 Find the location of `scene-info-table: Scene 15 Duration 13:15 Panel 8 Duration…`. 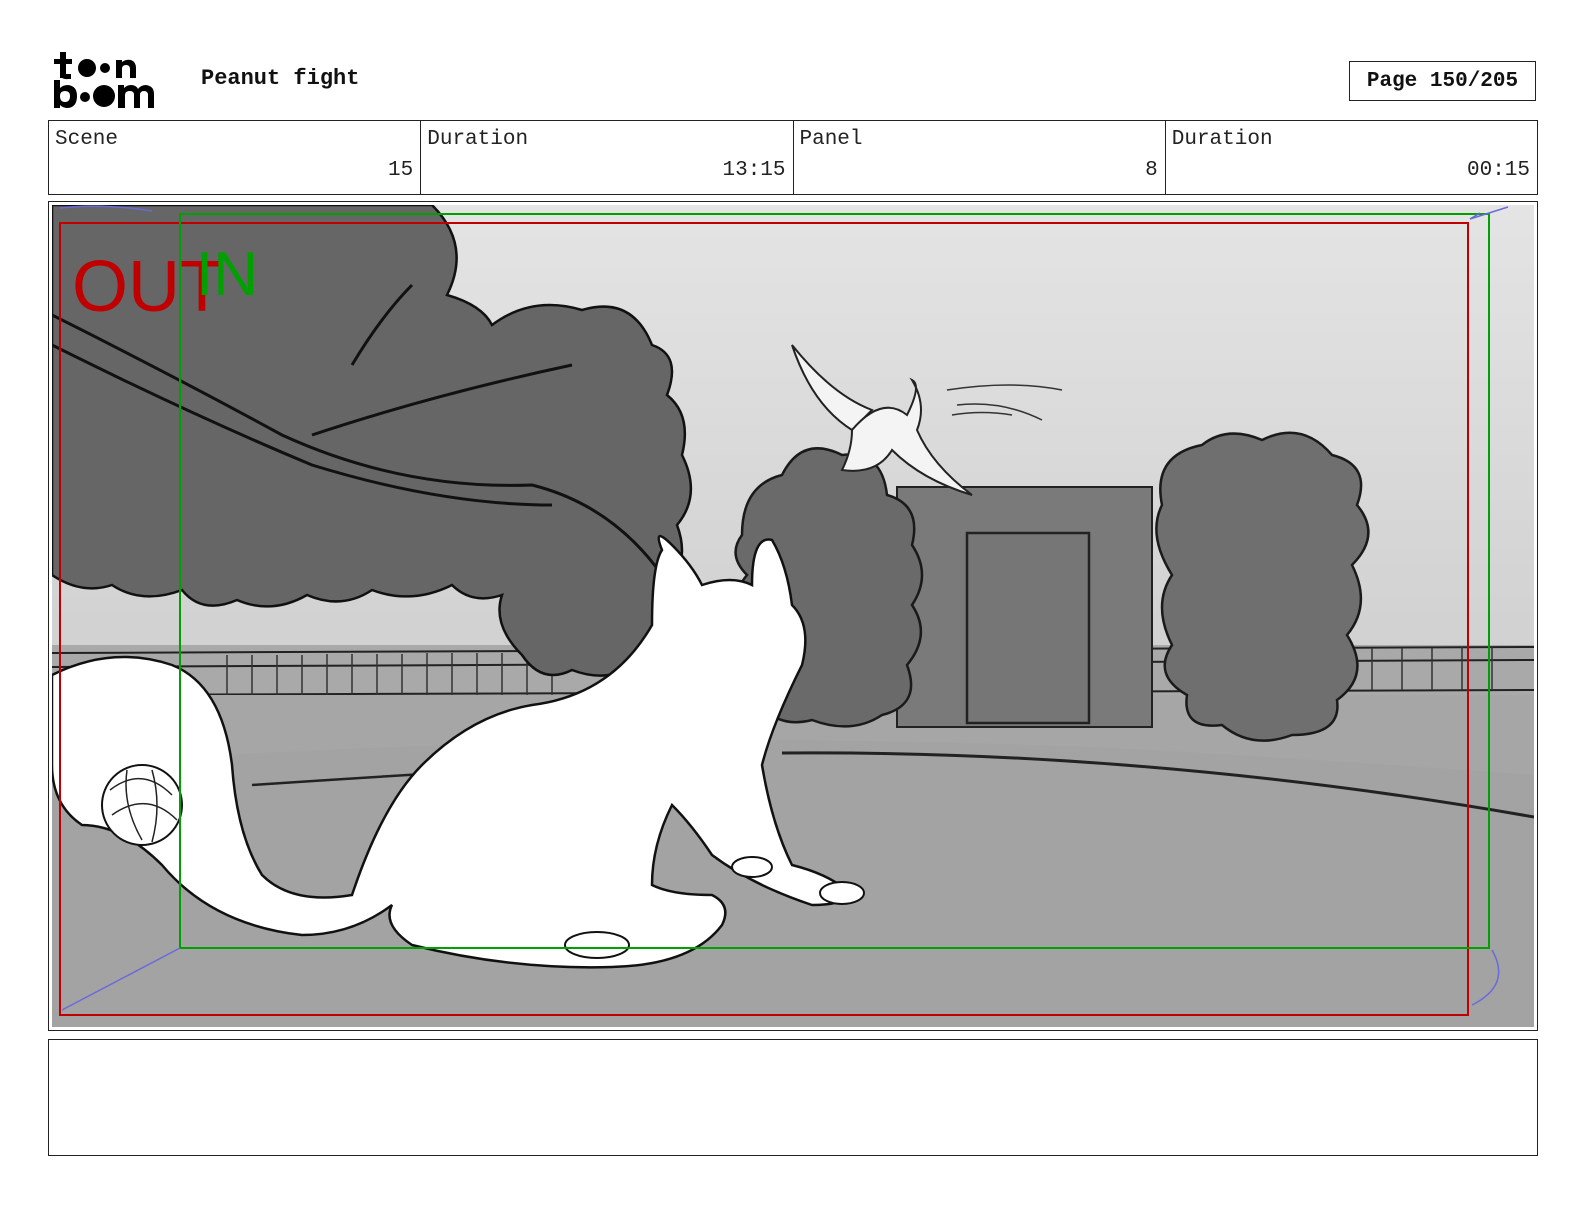

scene-info-table: Scene 15 Duration 13:15 Panel 8 Duration… is located at coordinates (793, 157).